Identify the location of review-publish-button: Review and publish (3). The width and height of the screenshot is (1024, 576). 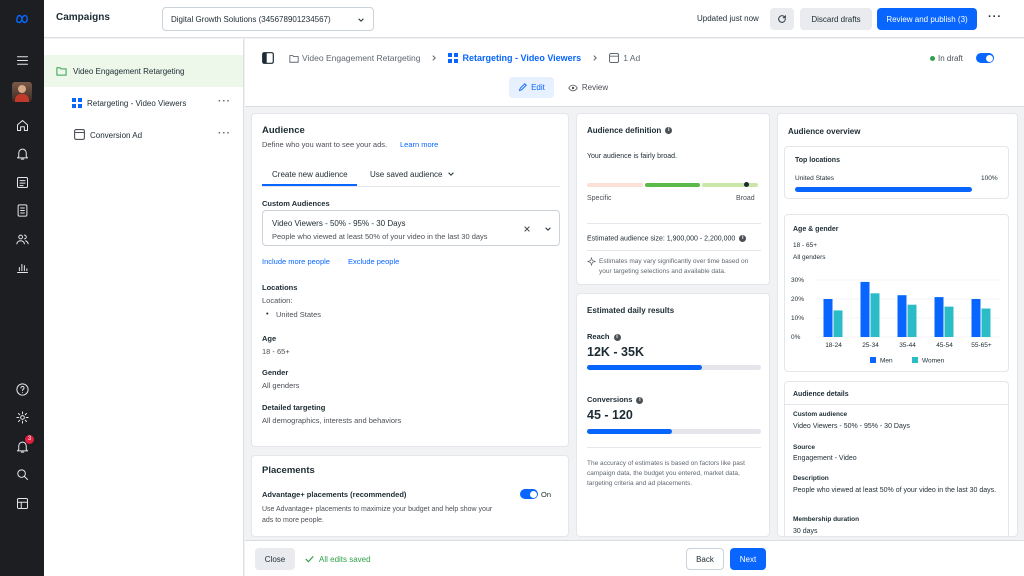
(927, 19).